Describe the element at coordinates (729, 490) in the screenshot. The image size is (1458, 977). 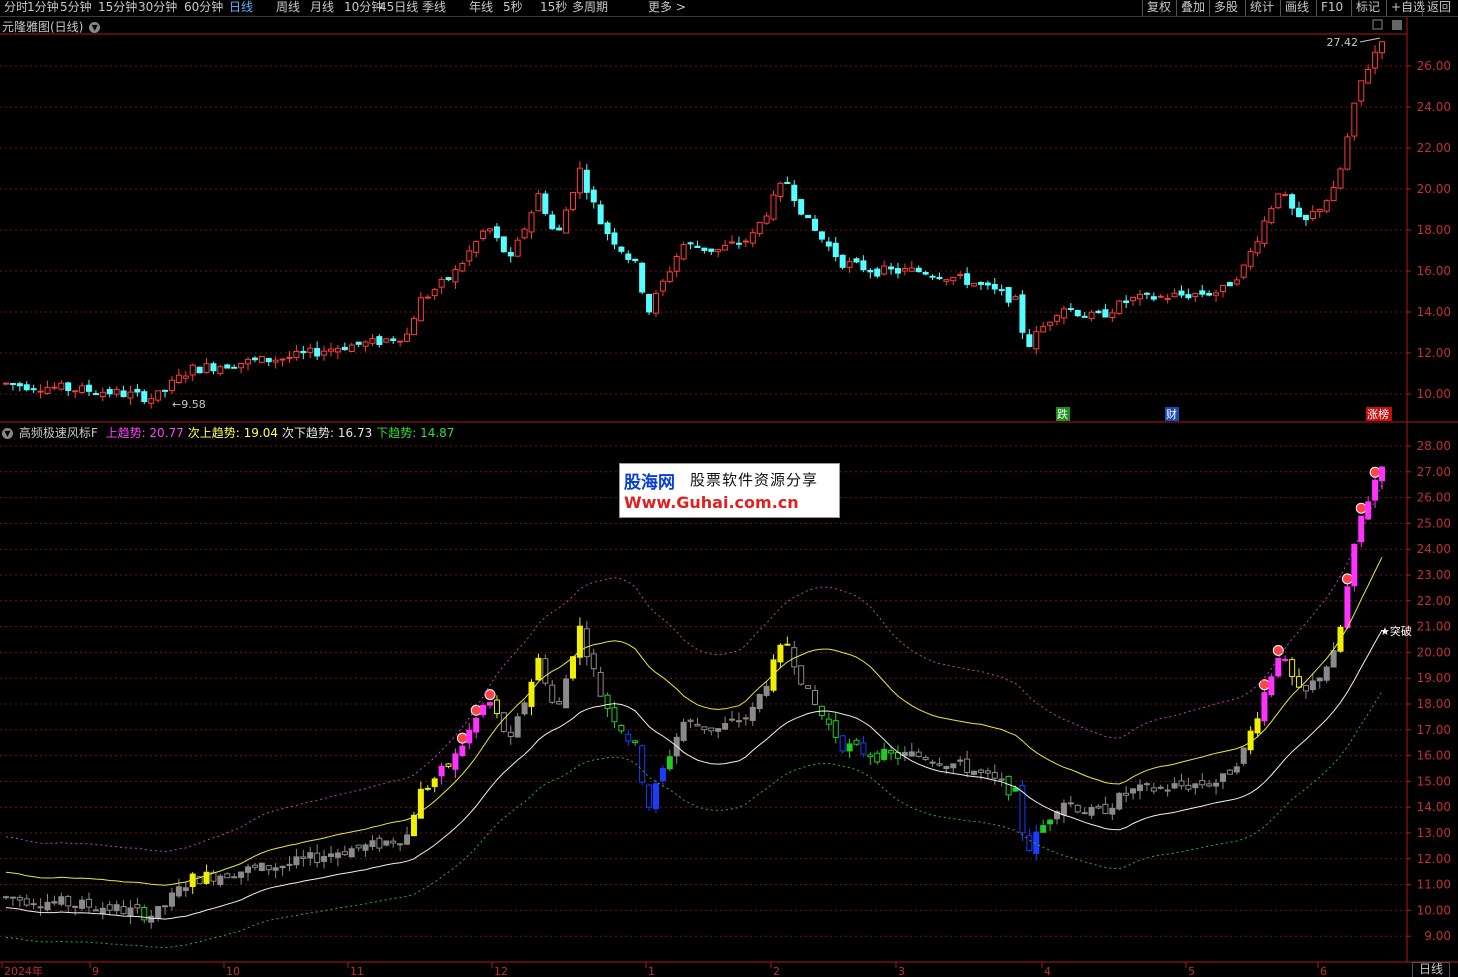
I see `watermark-banner: 股海网 股票软件资源分享 Www.Guhai.com.cn` at that location.